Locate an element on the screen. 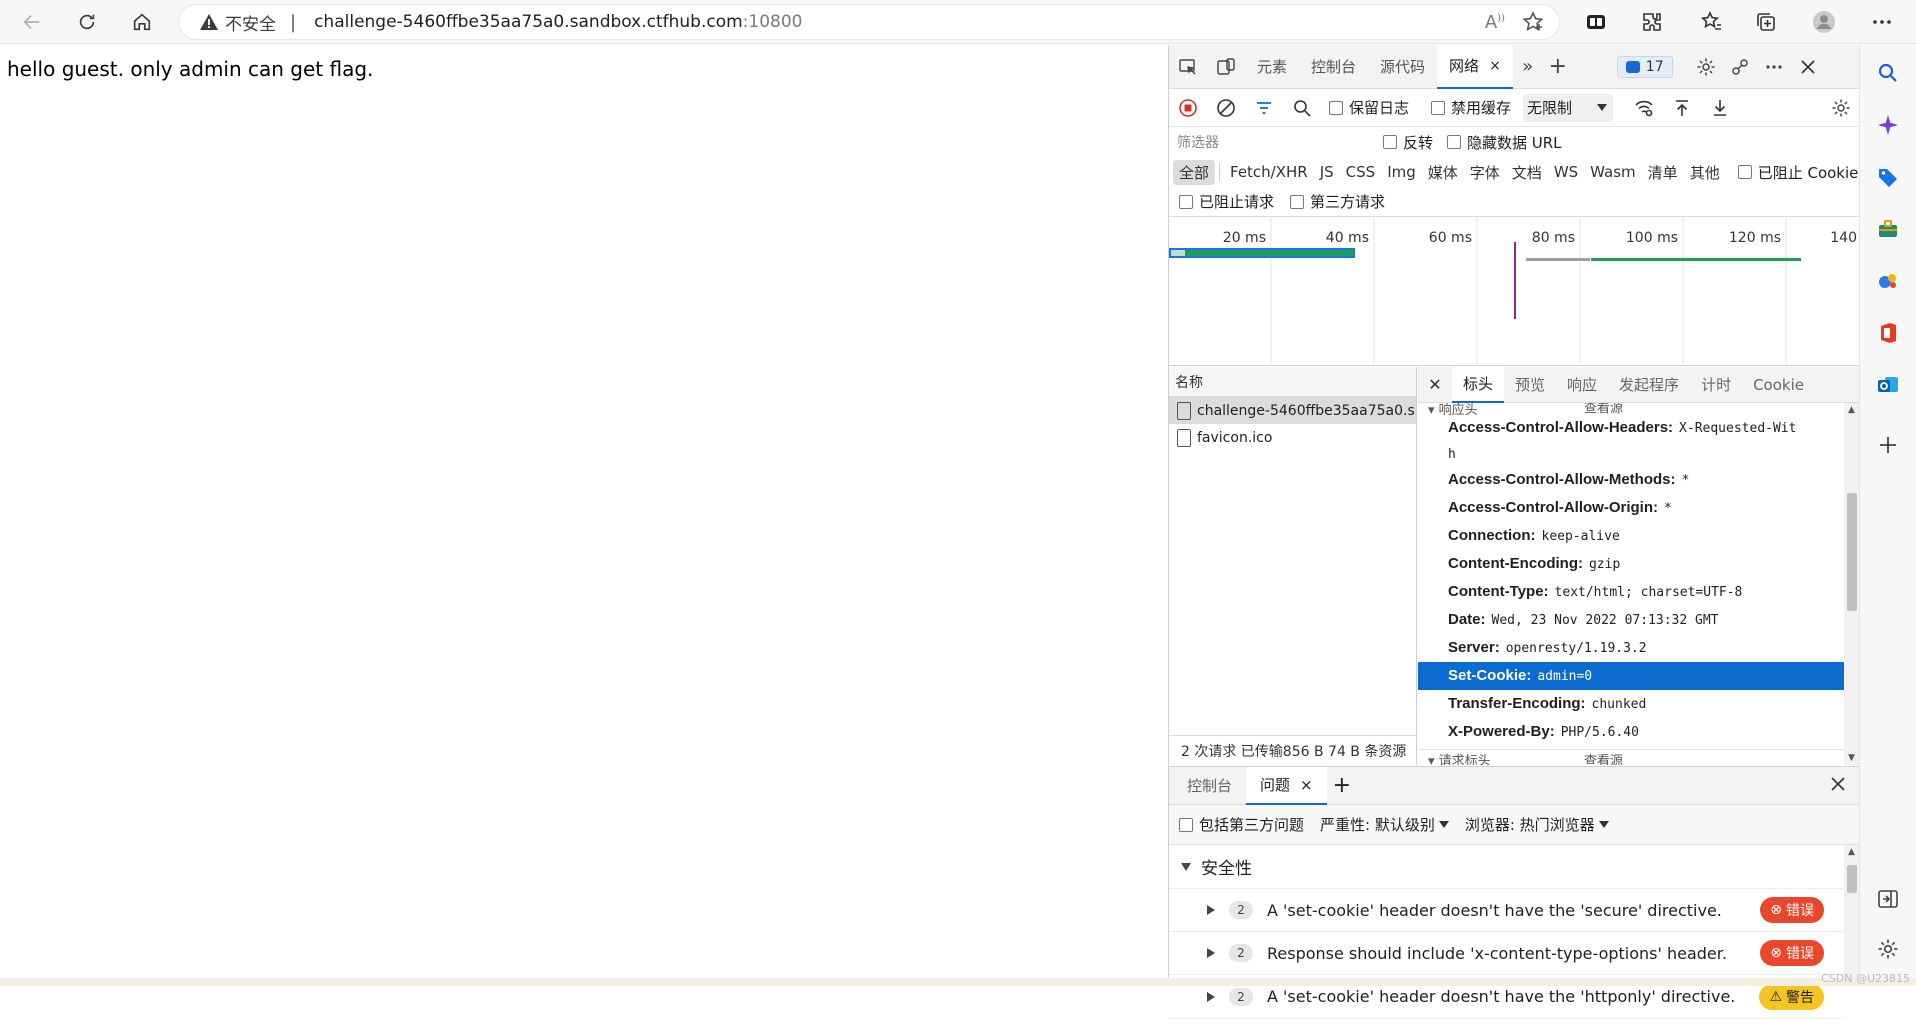 This screenshot has width=1916, height=1019. header-row: Server: openresty/1.19.3.2 is located at coordinates (1631, 648).